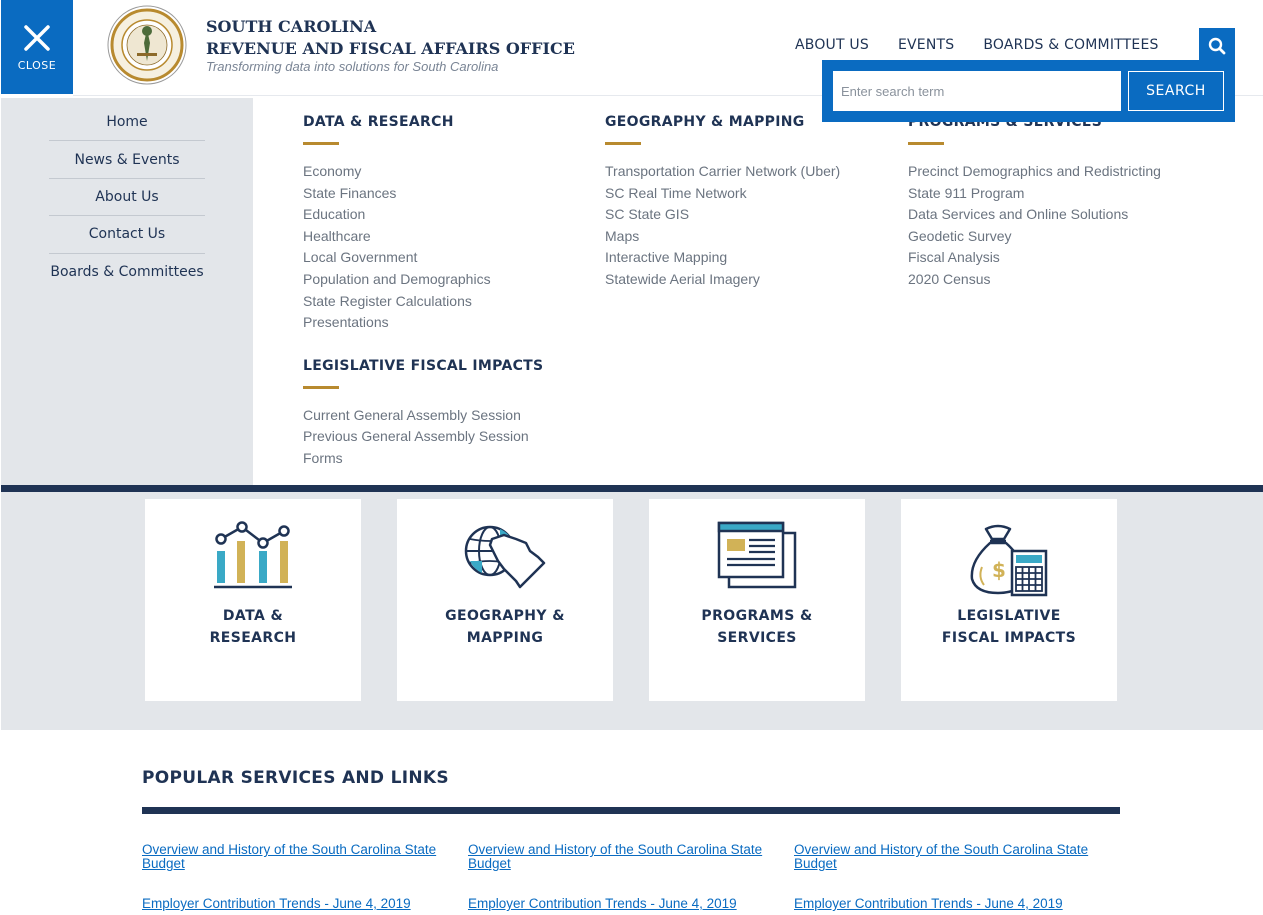 Image resolution: width=1263 pixels, height=915 pixels. I want to click on menu-link: Forms, so click(423, 459).